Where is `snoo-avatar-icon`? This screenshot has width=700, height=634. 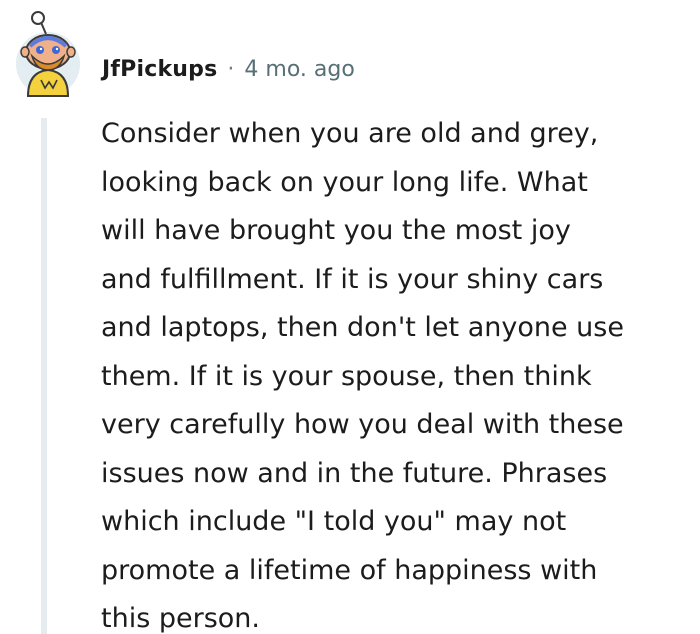 snoo-avatar-icon is located at coordinates (48, 54).